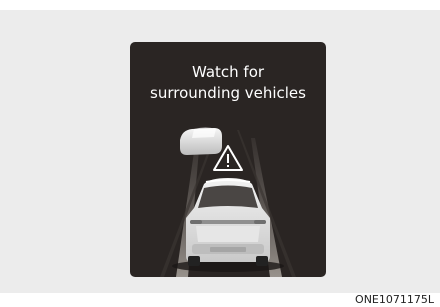 The width and height of the screenshot is (440, 307). What do you see at coordinates (228, 93) in the screenshot?
I see `warning-message-line2: surrounding vehicles` at bounding box center [228, 93].